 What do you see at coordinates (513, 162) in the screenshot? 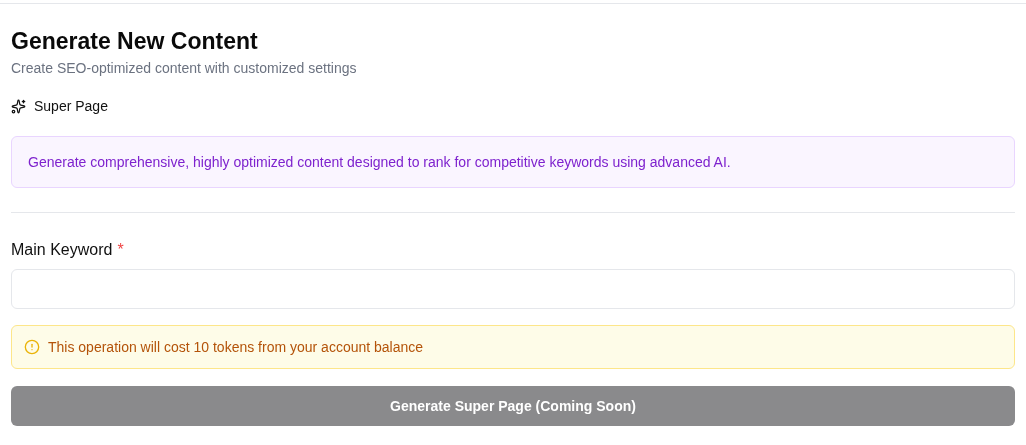
I see `info-banner: Generate comprehensive, highly optimized content designed to rank for competitive keywords using advanced AI.` at bounding box center [513, 162].